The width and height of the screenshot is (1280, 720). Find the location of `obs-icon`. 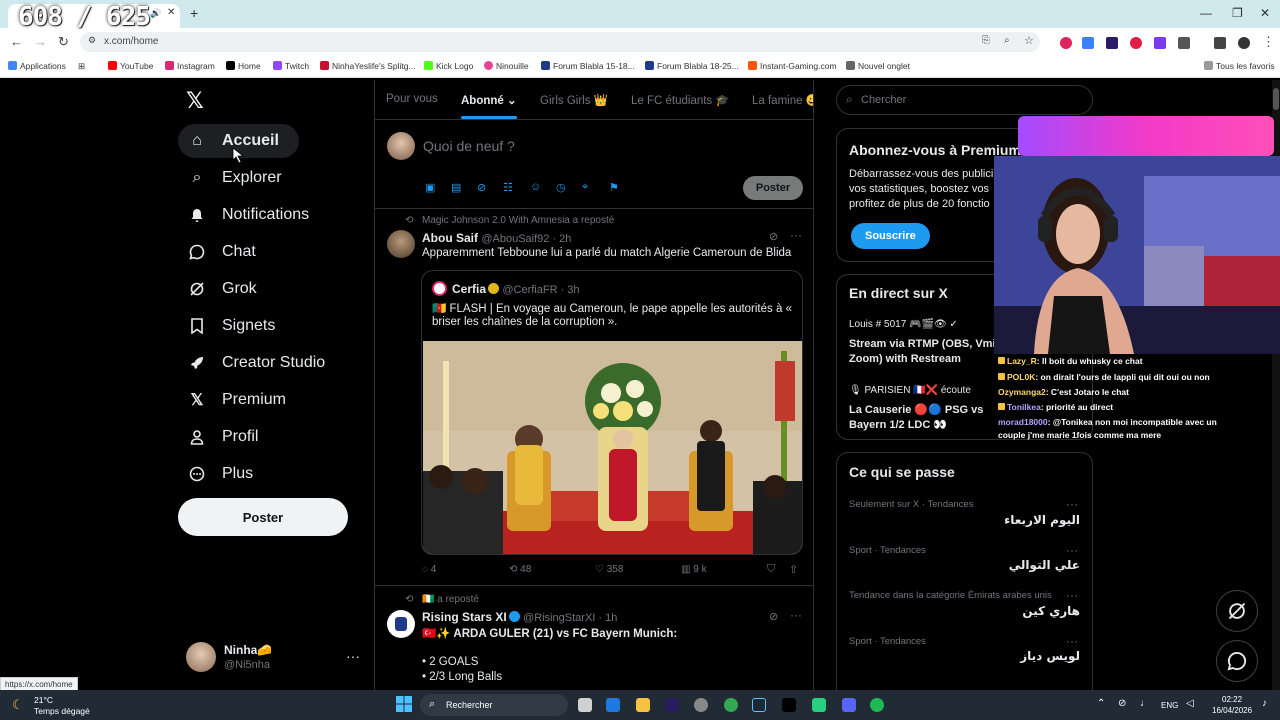

obs-icon is located at coordinates (701, 705).